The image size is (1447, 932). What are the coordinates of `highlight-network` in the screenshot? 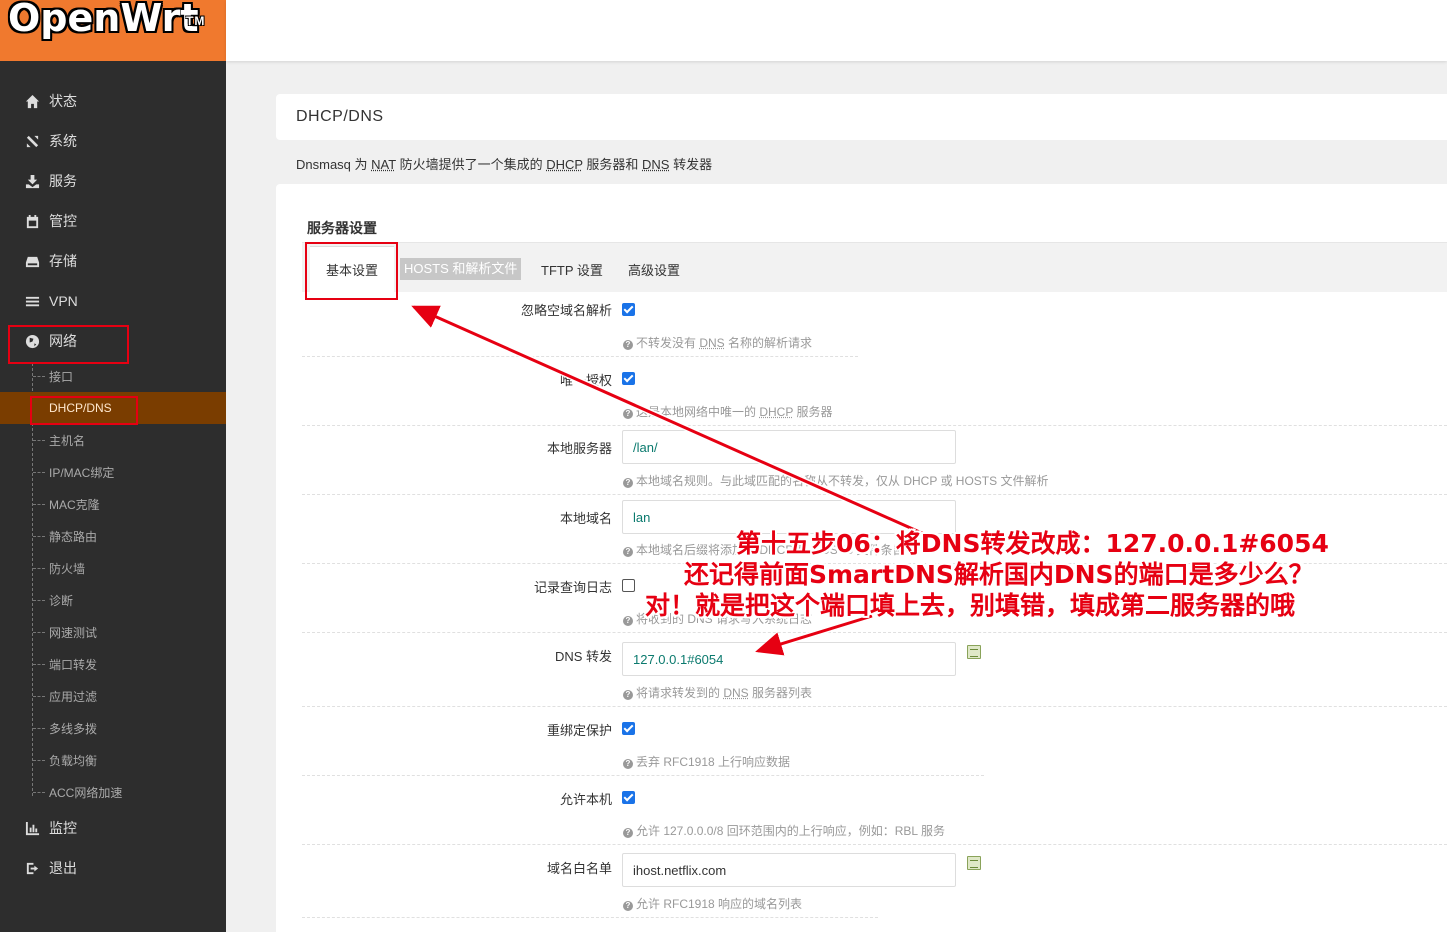 It's located at (68, 344).